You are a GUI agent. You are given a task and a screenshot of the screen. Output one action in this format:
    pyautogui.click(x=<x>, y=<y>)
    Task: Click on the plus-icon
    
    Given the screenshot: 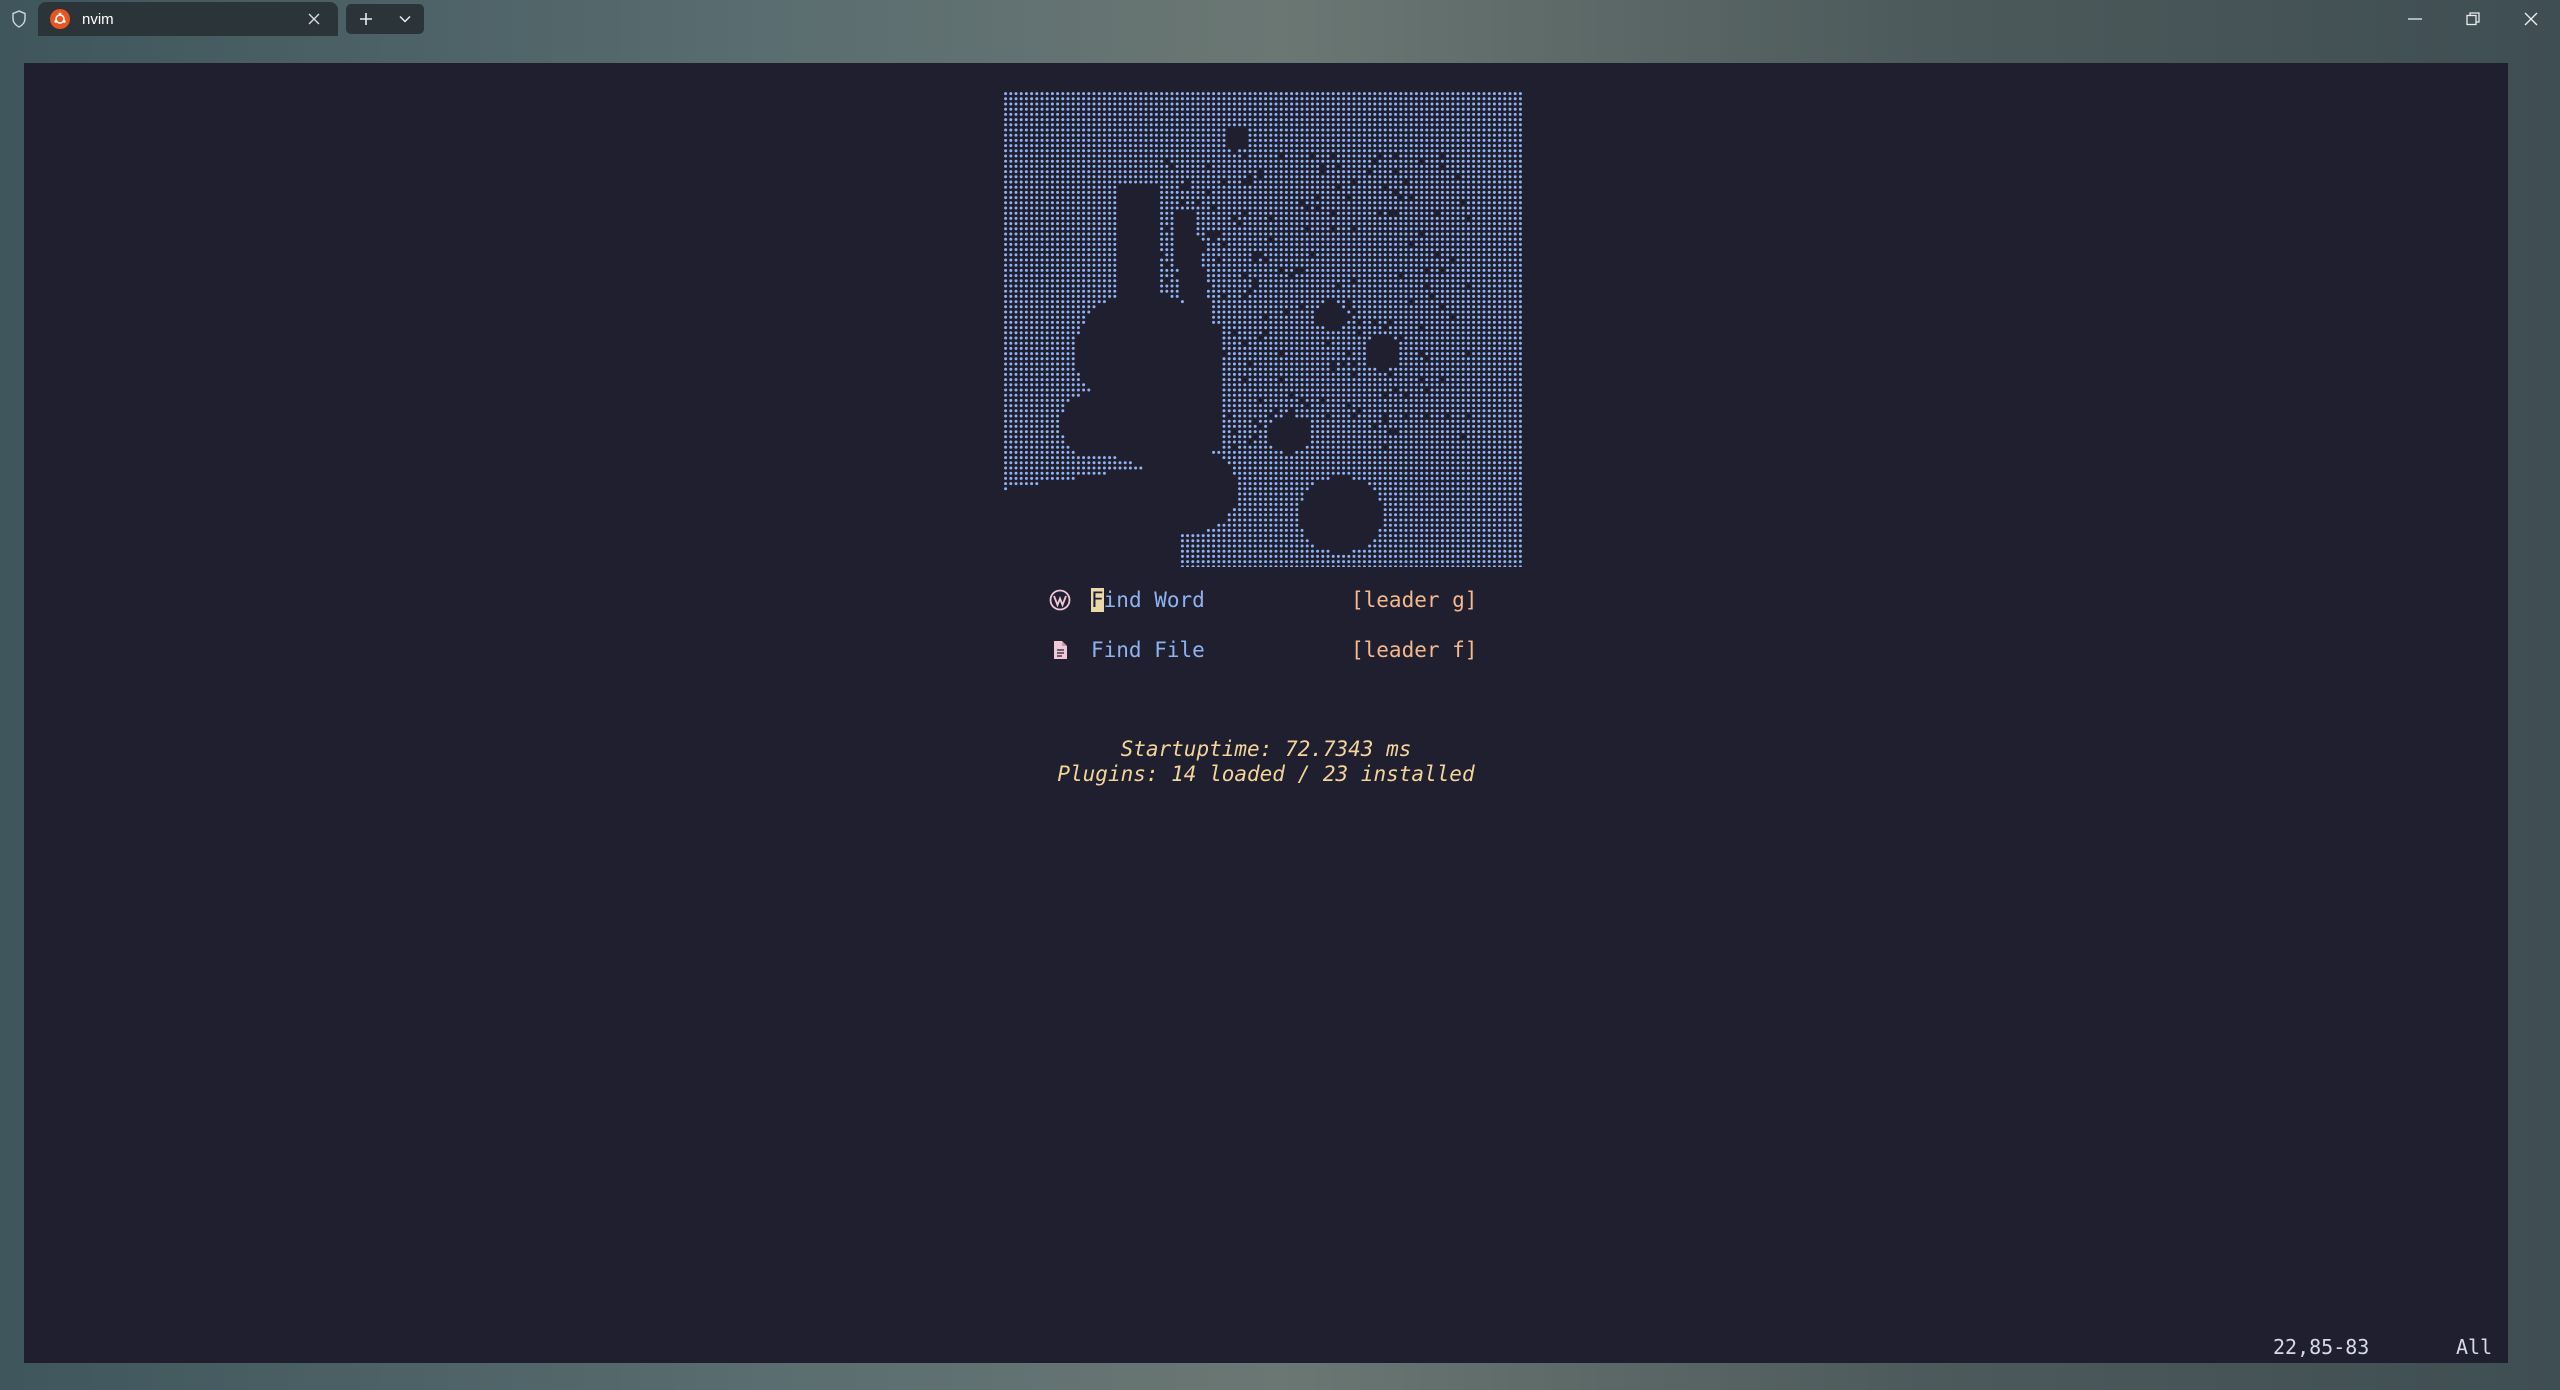 What is the action you would take?
    pyautogui.click(x=366, y=19)
    